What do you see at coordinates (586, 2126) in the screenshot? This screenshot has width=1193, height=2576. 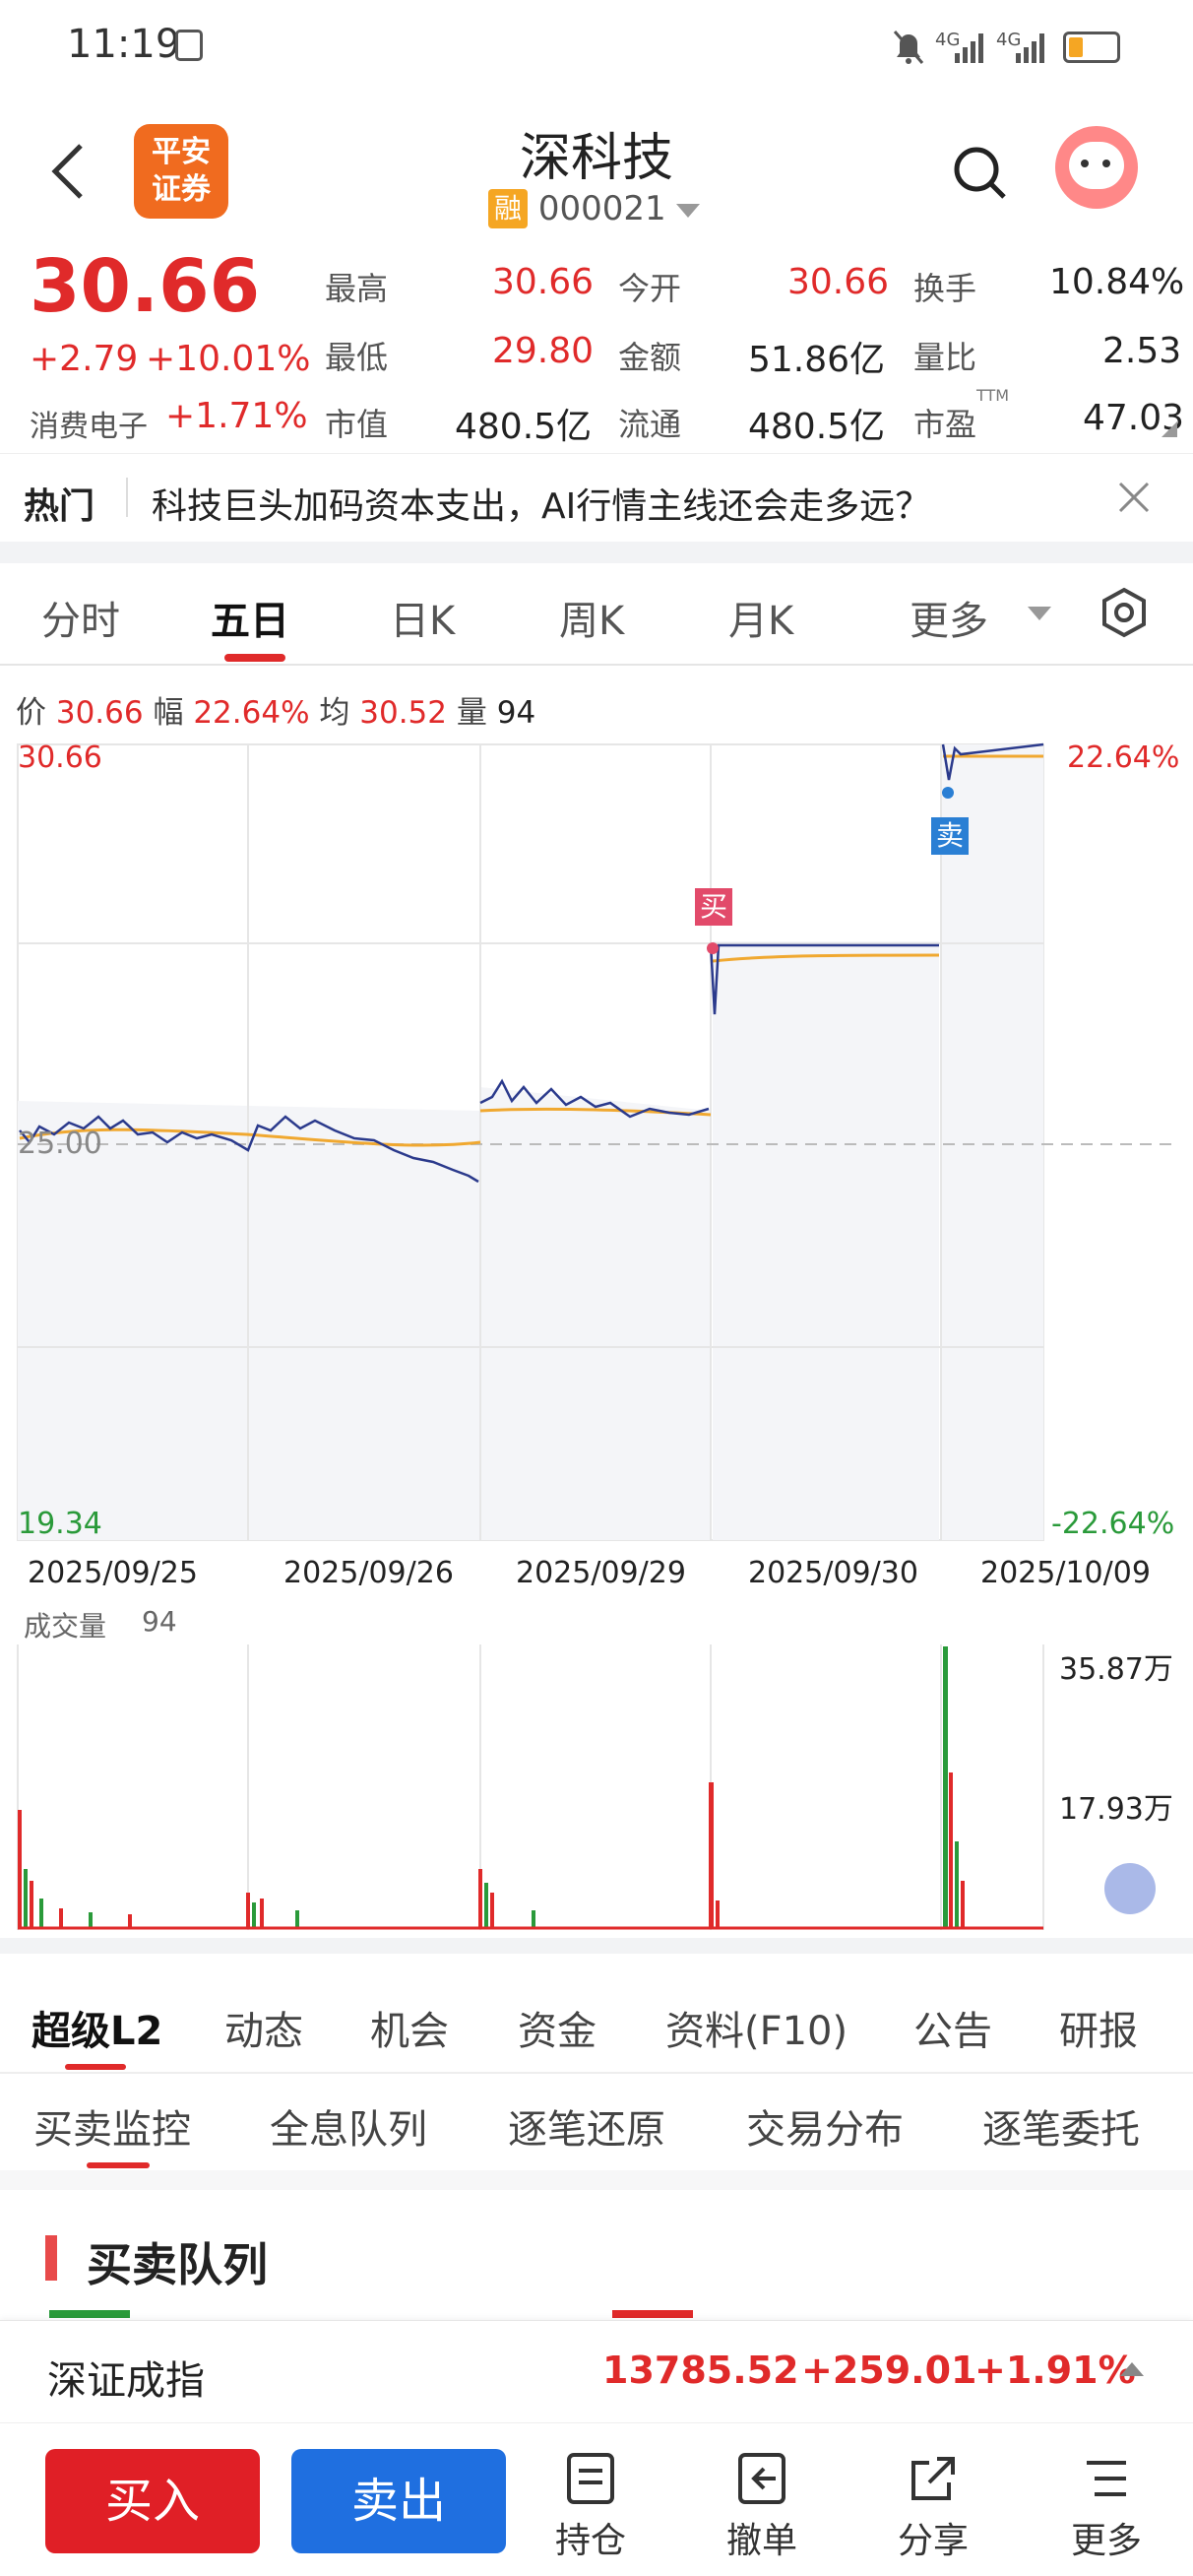 I see `subtab-tick-replay: 逐笔还原` at bounding box center [586, 2126].